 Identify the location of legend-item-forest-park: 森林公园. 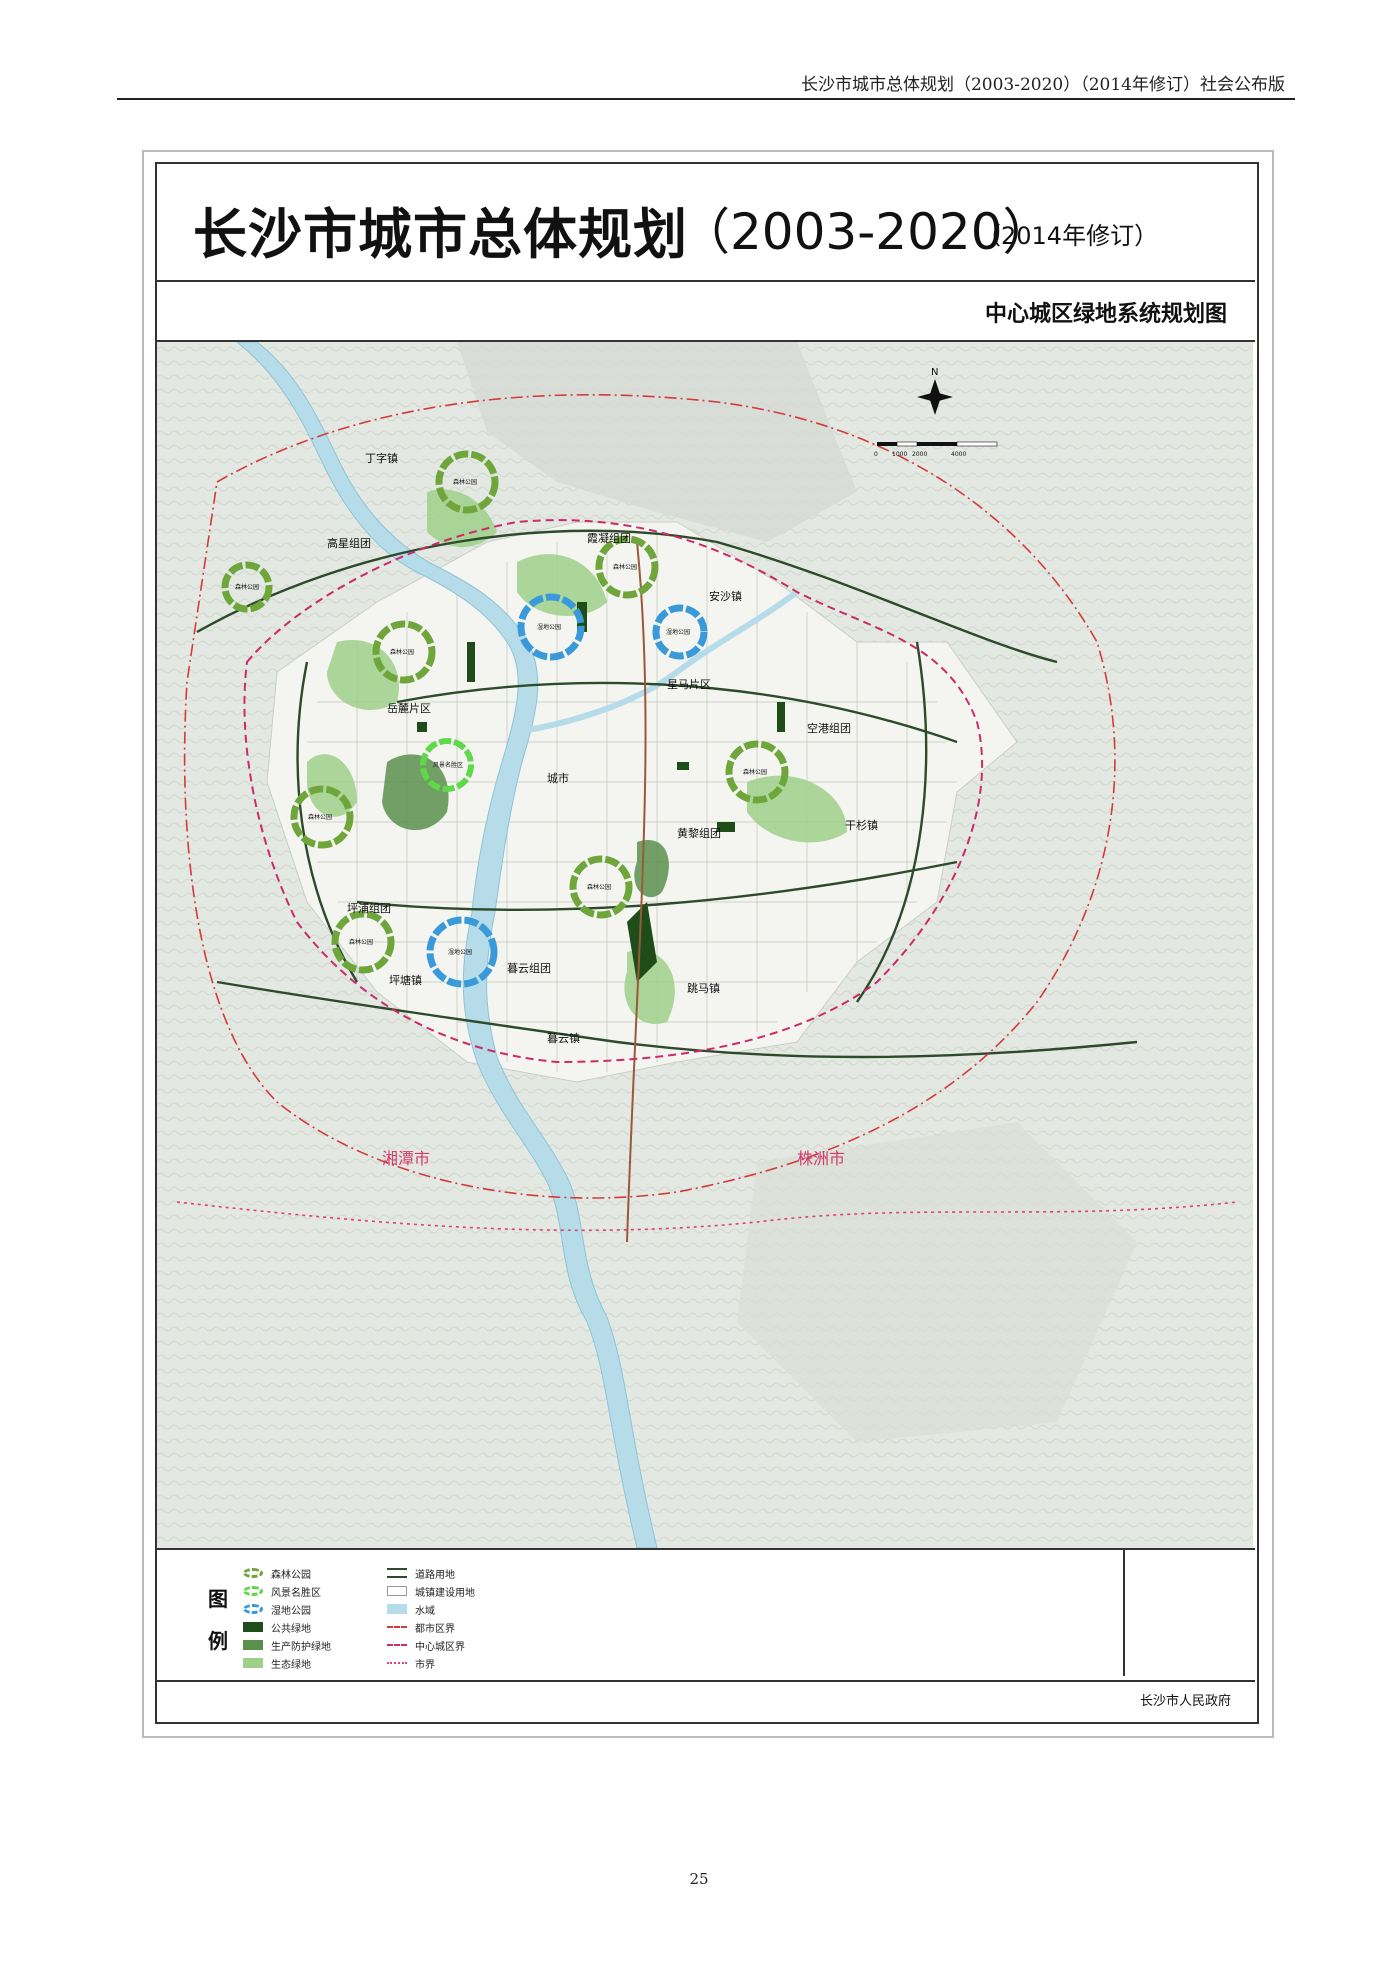
(287, 1573).